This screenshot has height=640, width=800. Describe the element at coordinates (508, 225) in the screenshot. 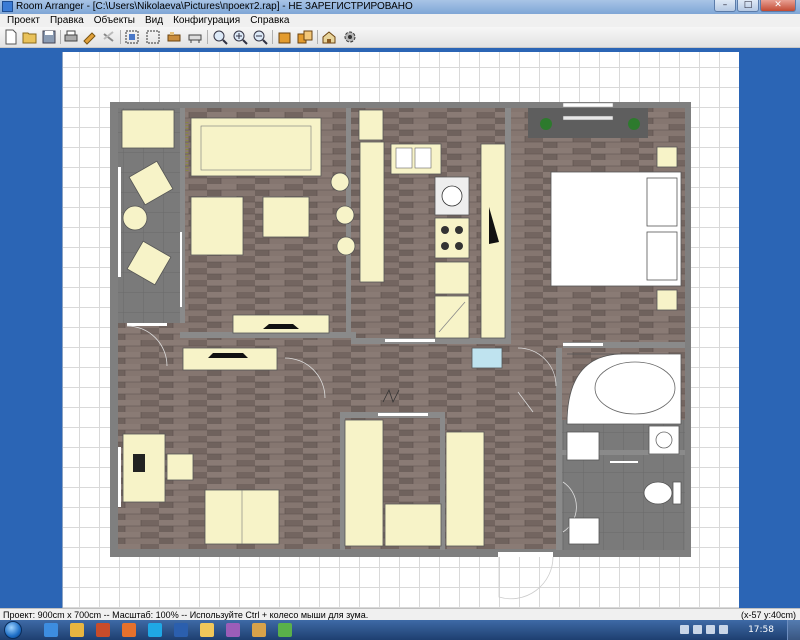

I see `wall-kitchen-bedroom` at that location.